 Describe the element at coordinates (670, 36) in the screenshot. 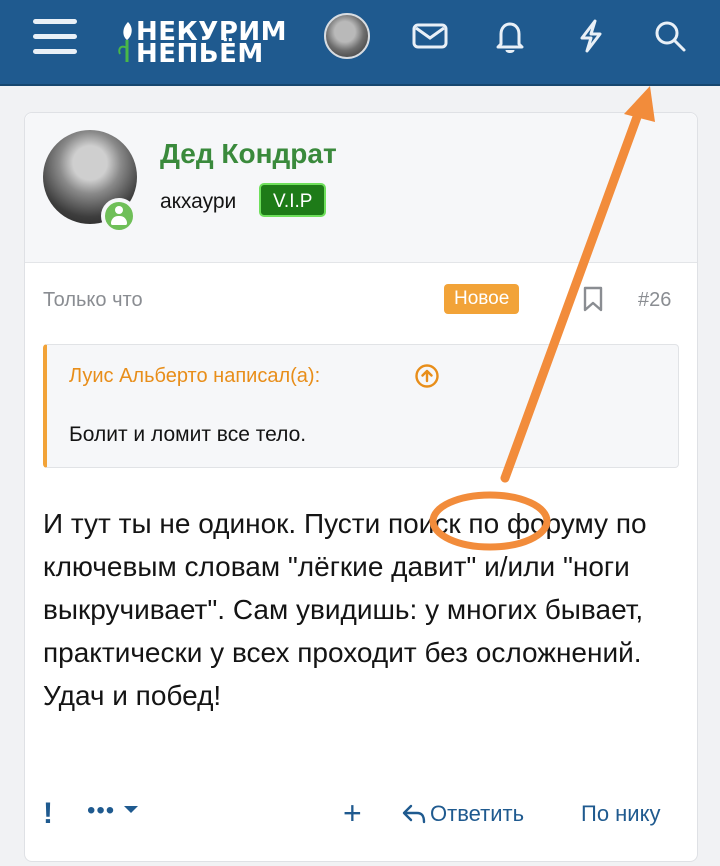

I see `search-icon` at that location.